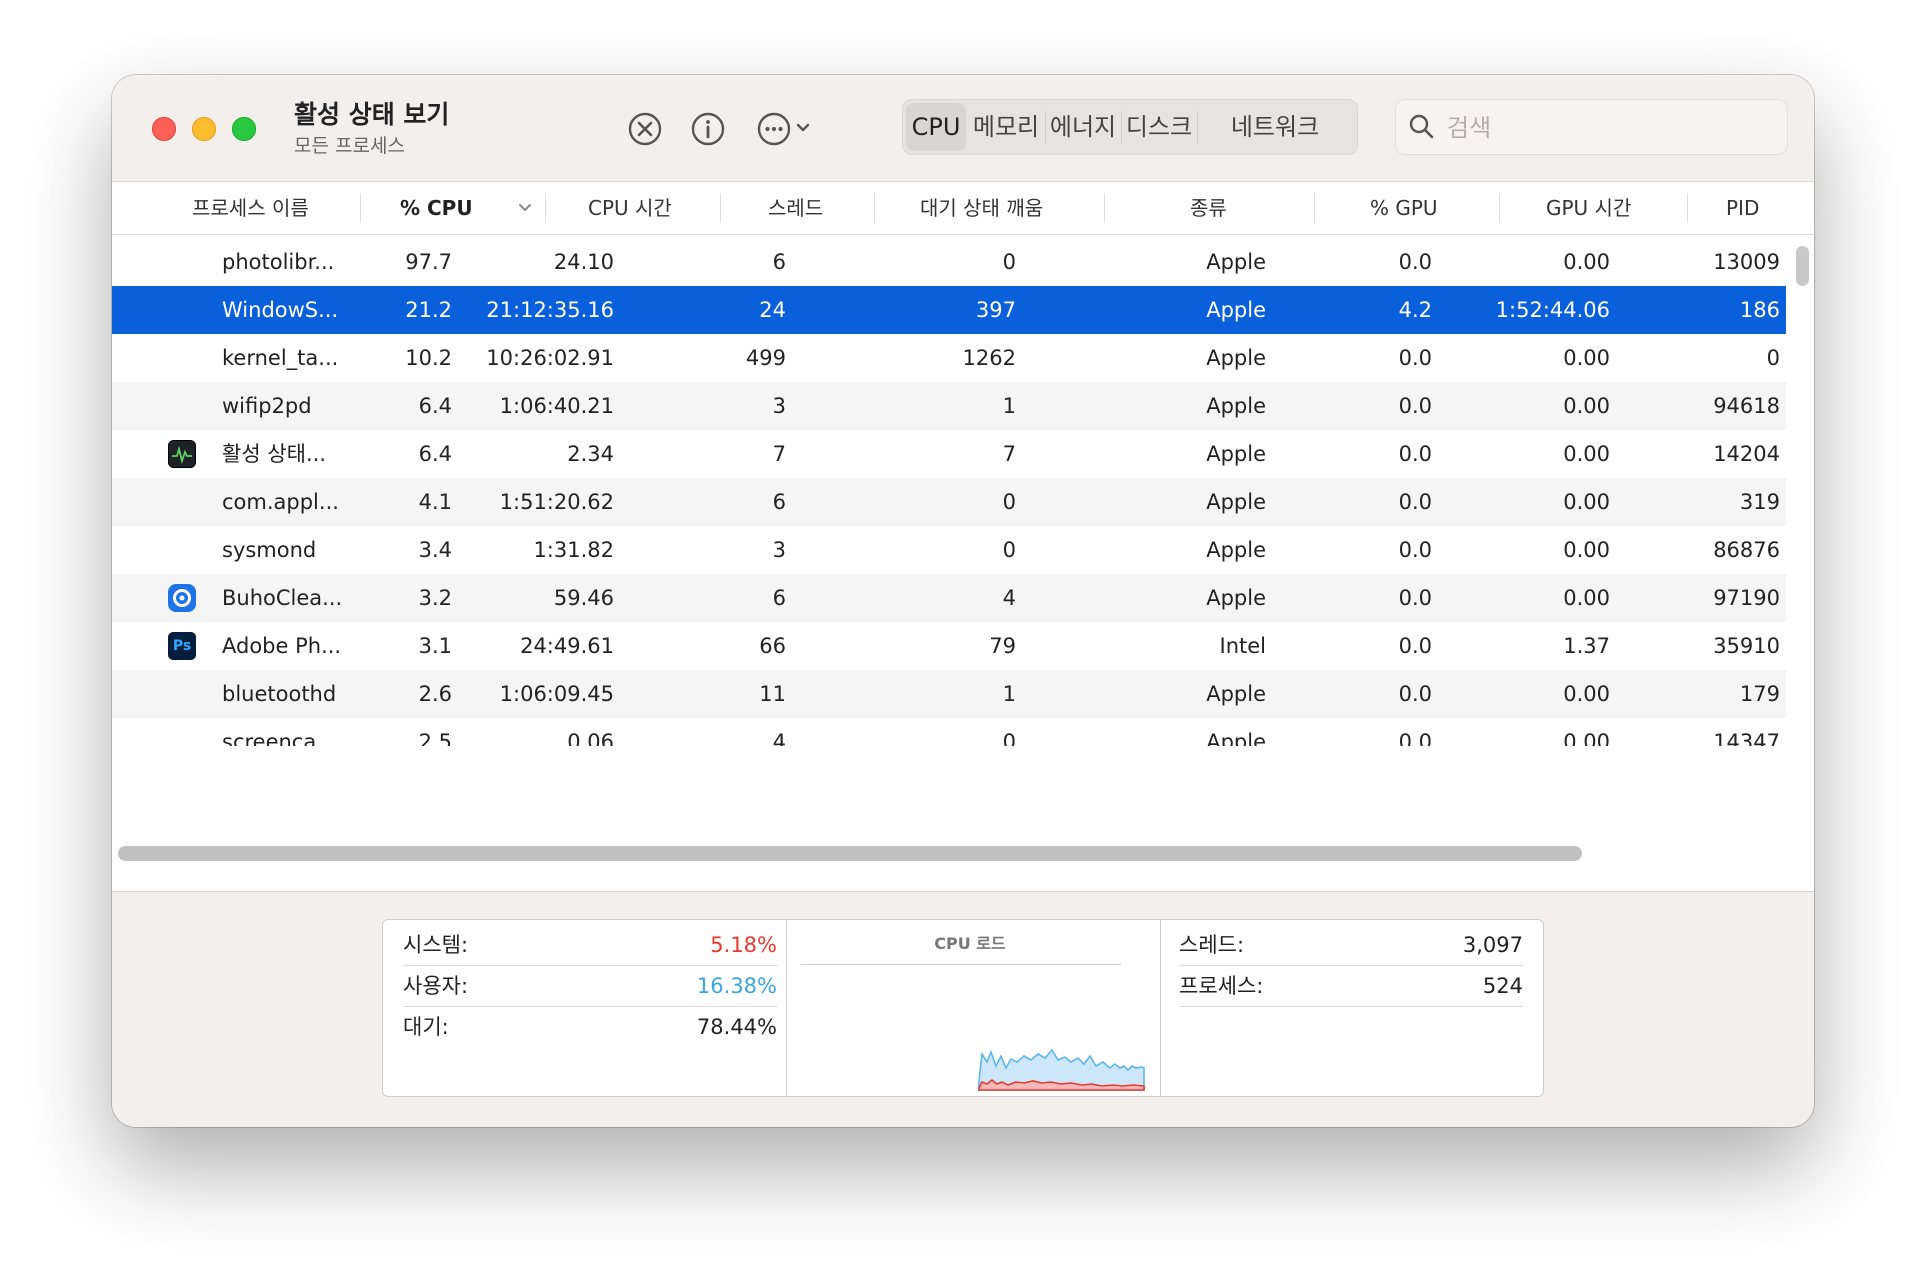 The width and height of the screenshot is (1922, 1272). Describe the element at coordinates (1502, 986) in the screenshot. I see `processes-value: 524` at that location.